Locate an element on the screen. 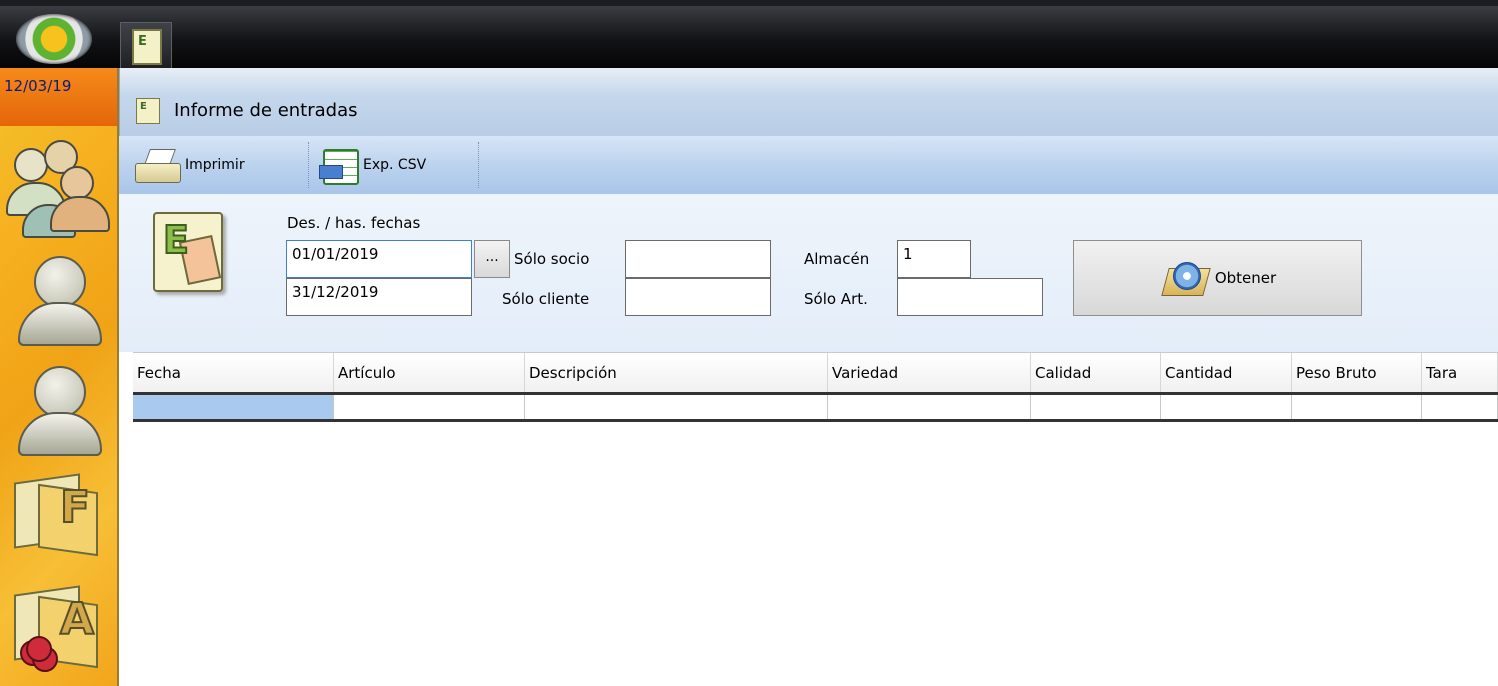  cliente-label: Sólo cliente is located at coordinates (546, 299).